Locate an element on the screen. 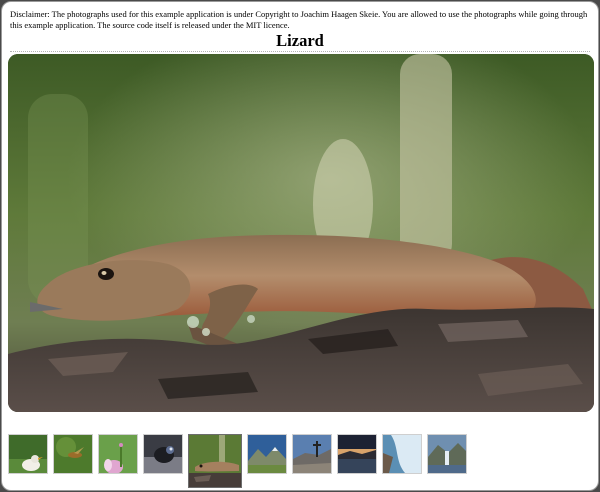 Image resolution: width=600 pixels, height=492 pixels. thumbnail-beetle is located at coordinates (163, 454).